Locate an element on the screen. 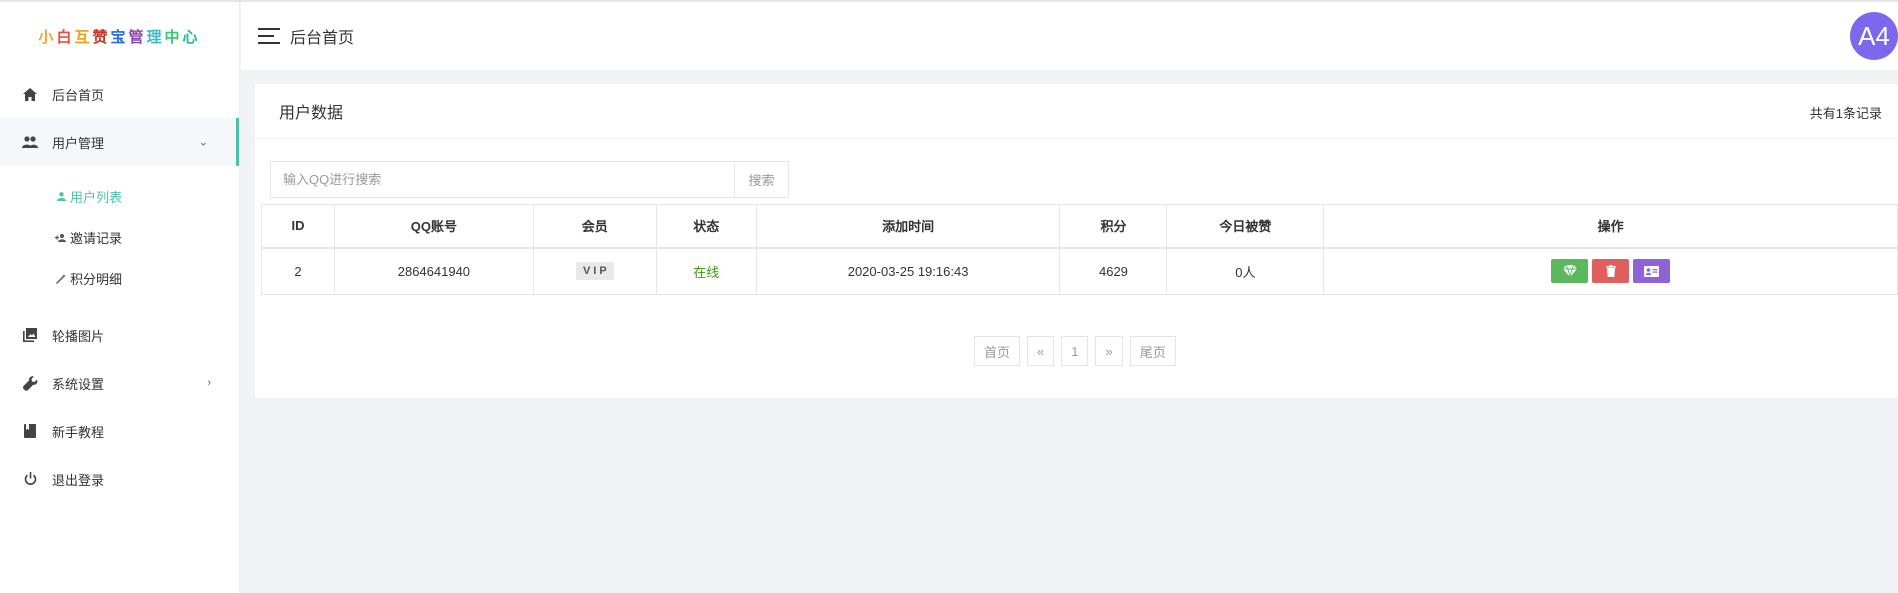 This screenshot has width=1898, height=593. user-add-icon is located at coordinates (61, 237).